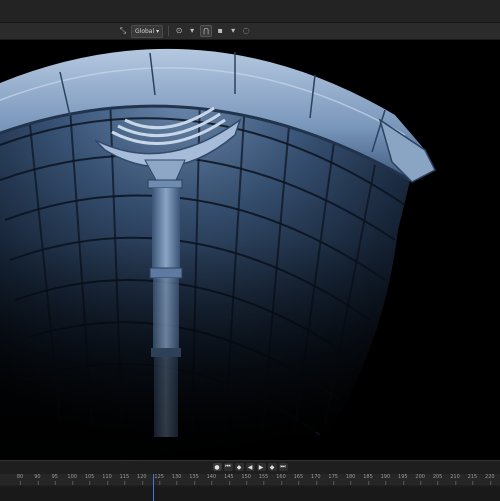 The height and width of the screenshot is (501, 500). Describe the element at coordinates (385, 479) in the screenshot. I see `frame-tick: 190` at that location.